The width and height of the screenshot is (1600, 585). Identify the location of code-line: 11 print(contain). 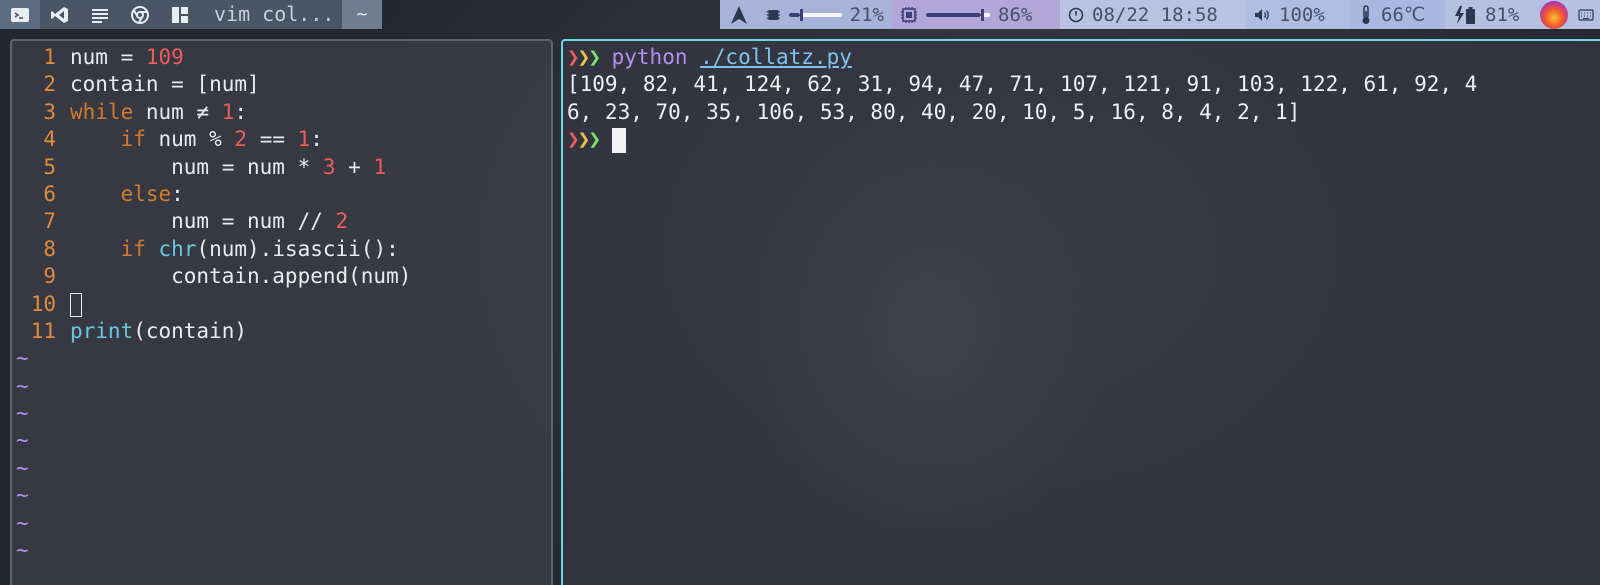
(211, 331).